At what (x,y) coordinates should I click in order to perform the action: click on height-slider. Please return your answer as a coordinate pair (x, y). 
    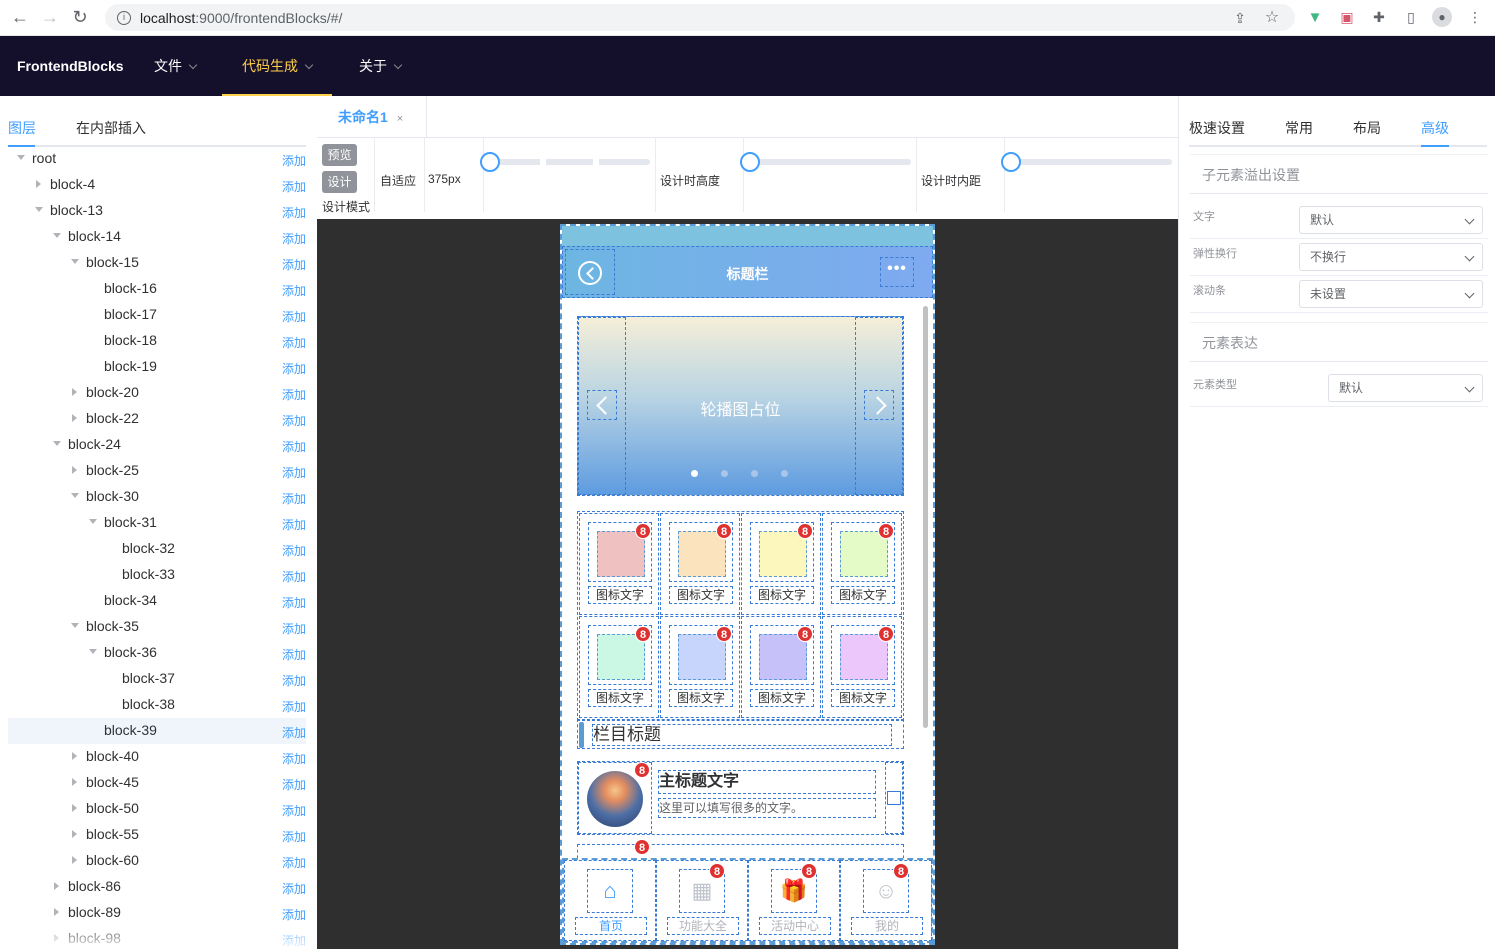
    Looking at the image, I should click on (825, 162).